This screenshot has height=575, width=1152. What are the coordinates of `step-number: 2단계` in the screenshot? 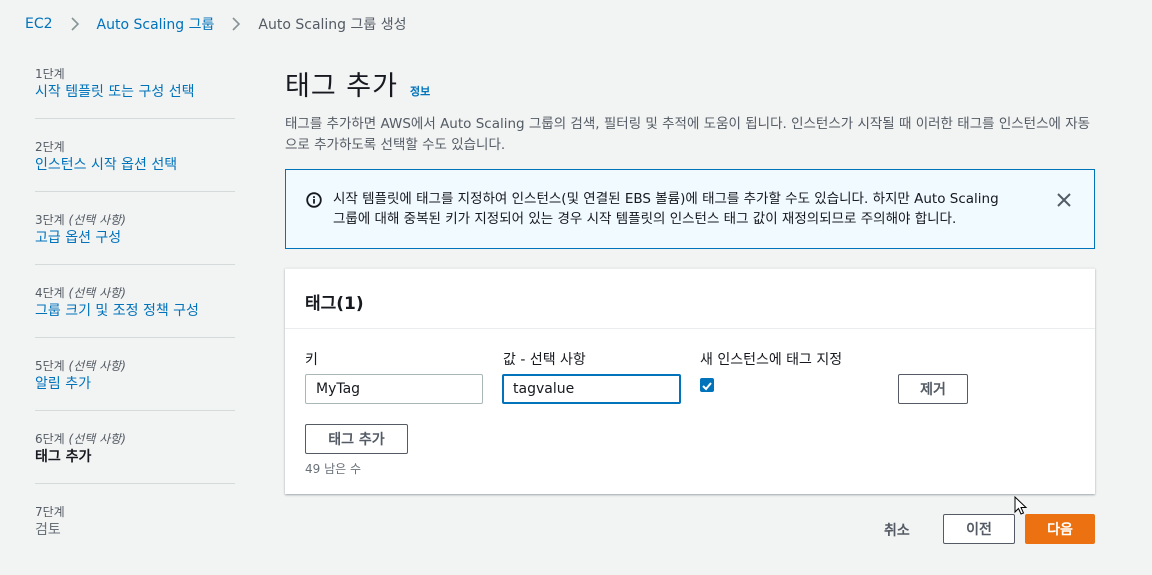 It's located at (50, 147).